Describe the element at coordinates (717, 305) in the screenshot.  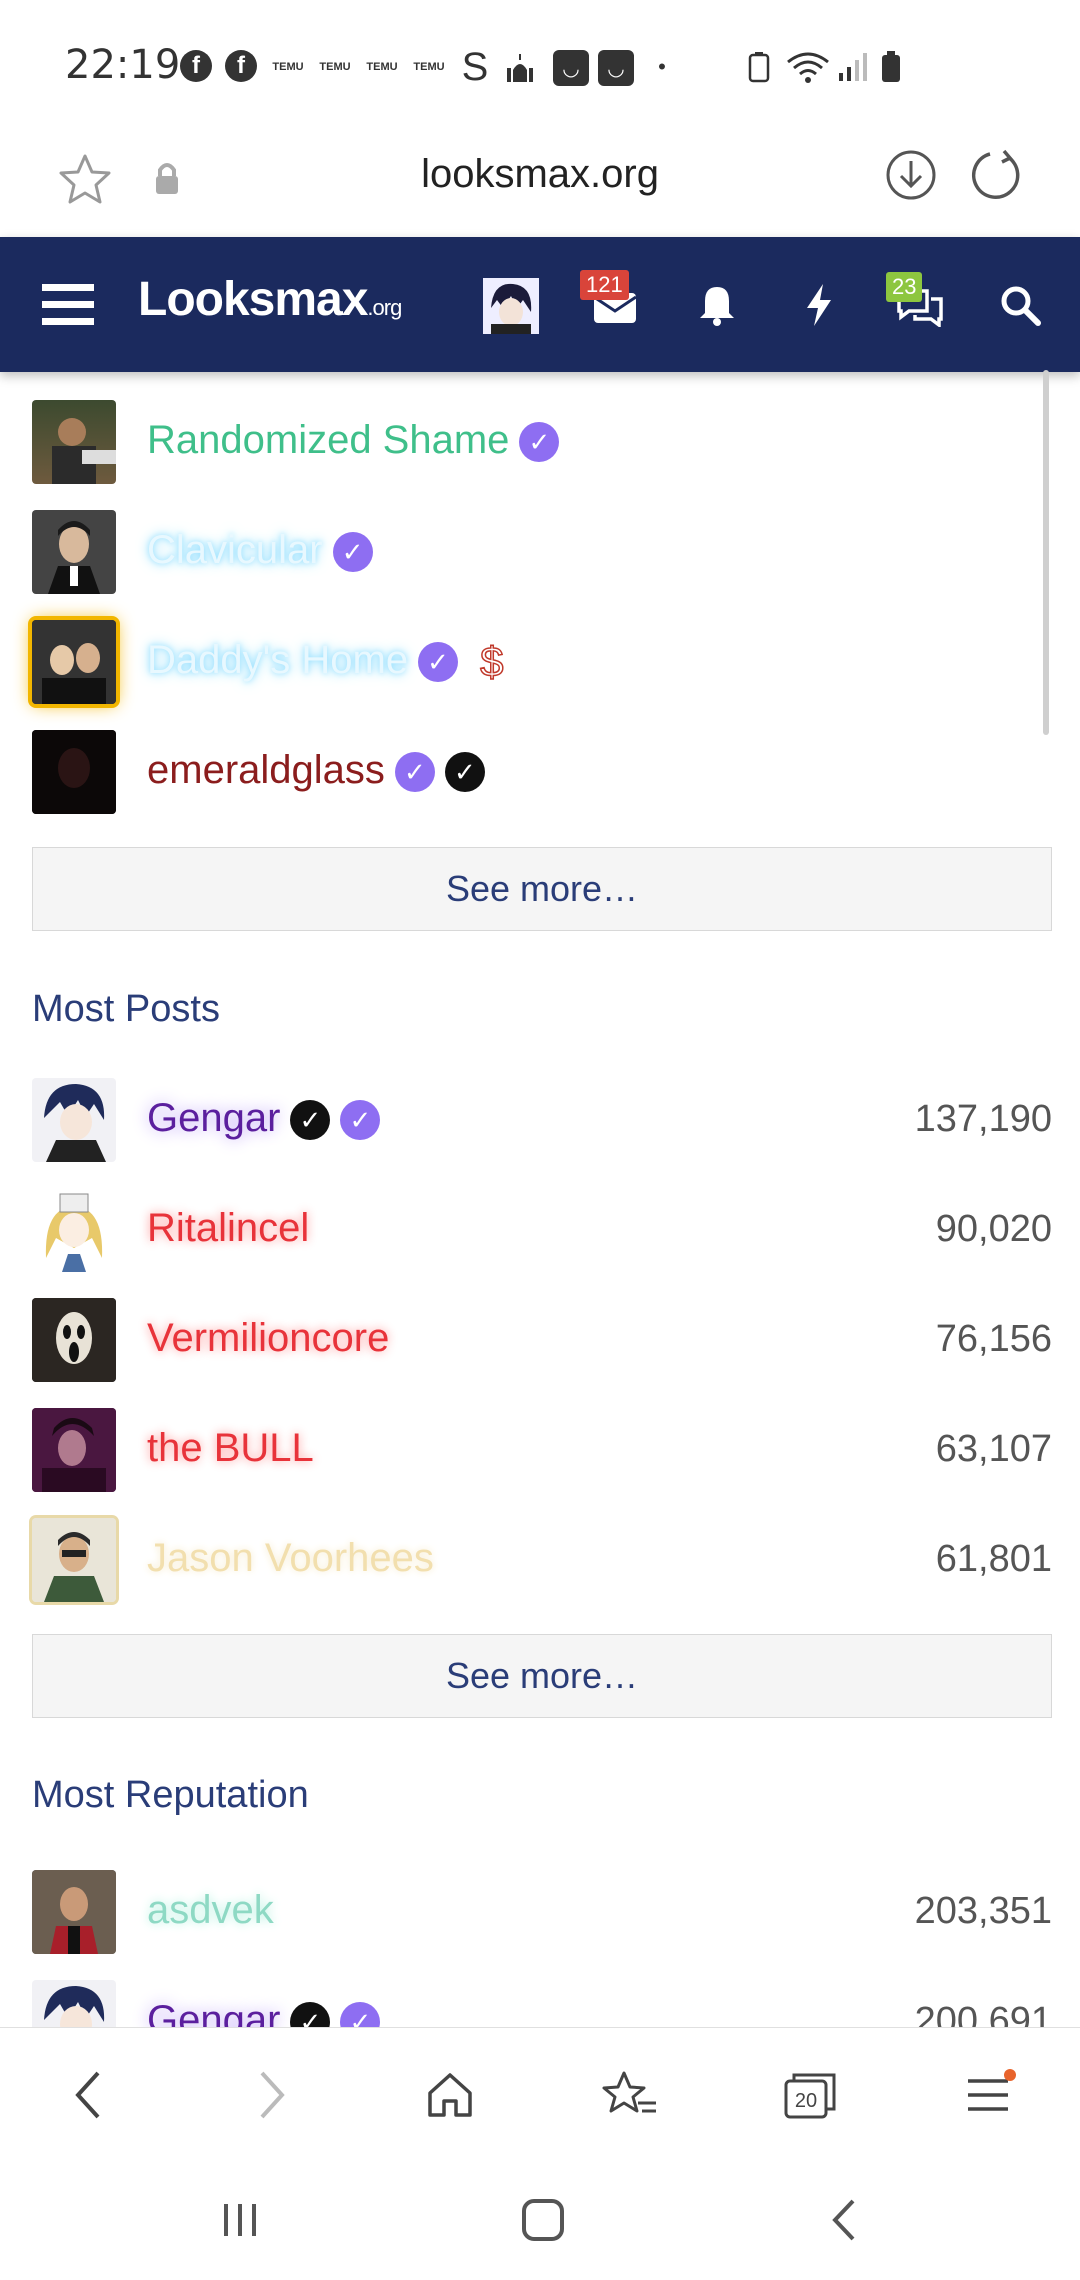
I see `bell-icon` at that location.